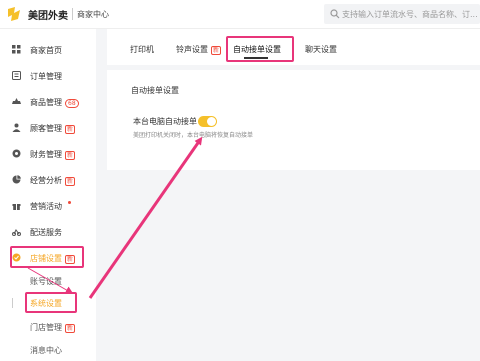 This screenshot has height=361, width=480. Describe the element at coordinates (16, 49) in the screenshot. I see `home-icon` at that location.